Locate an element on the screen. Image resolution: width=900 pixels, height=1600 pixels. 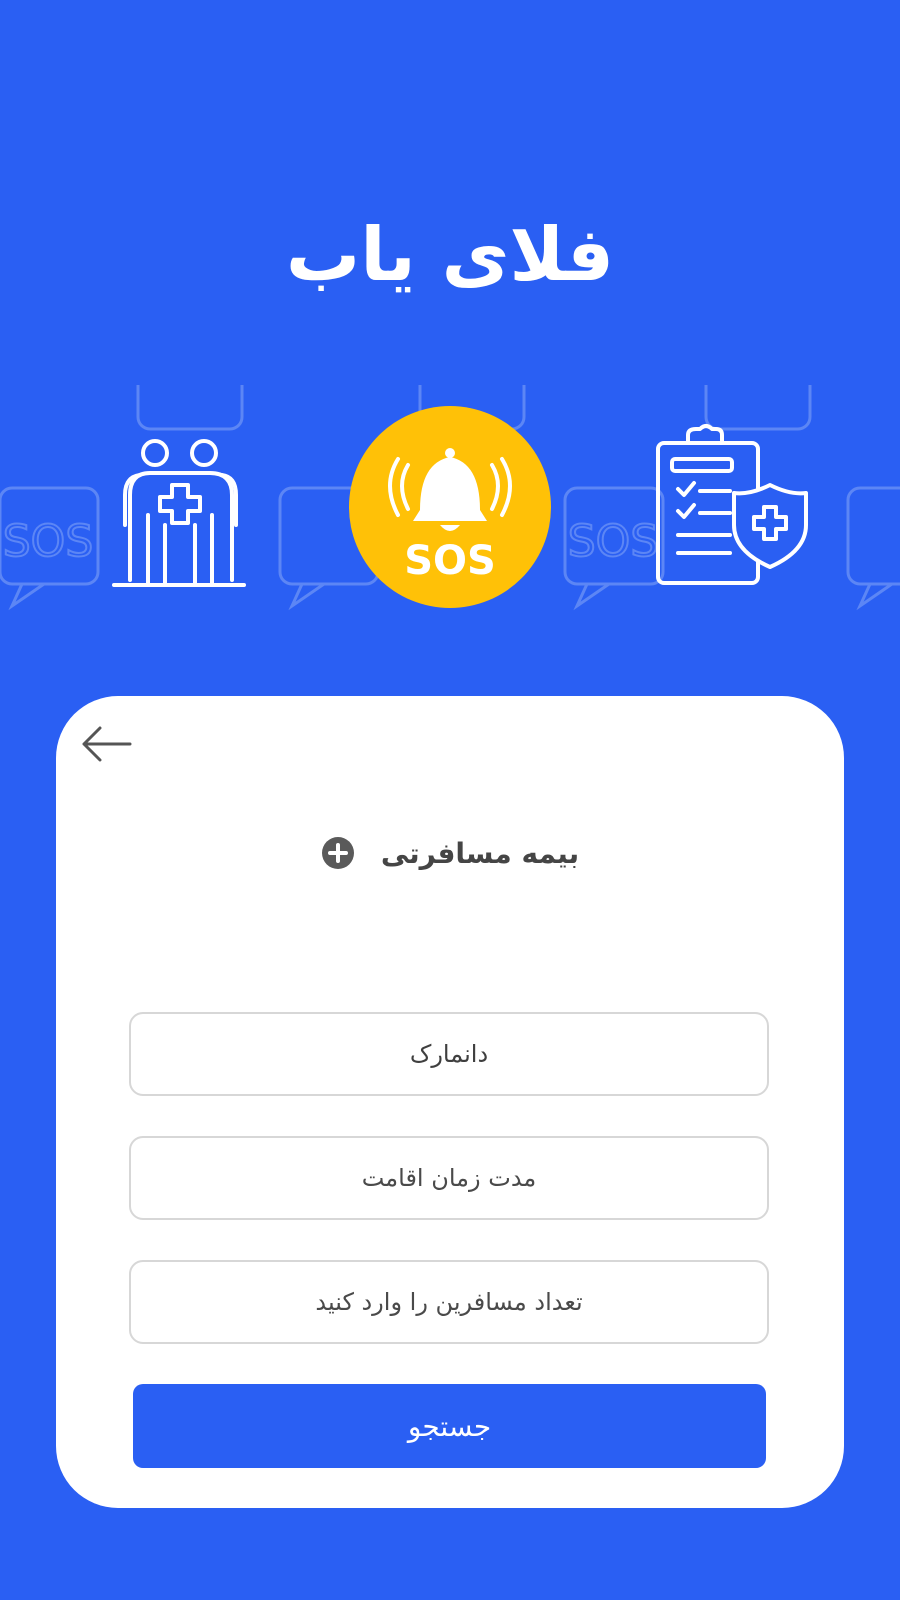
section-title: بیمه مسافرتی is located at coordinates (480, 853).